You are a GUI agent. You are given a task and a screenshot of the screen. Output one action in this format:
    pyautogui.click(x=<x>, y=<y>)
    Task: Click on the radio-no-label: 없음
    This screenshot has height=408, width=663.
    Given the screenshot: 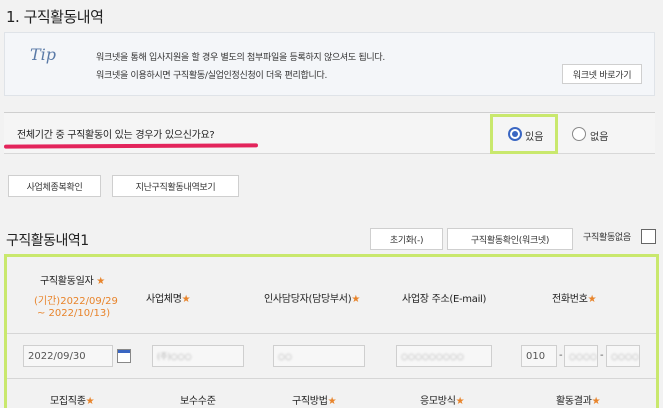 What is the action you would take?
    pyautogui.click(x=599, y=137)
    